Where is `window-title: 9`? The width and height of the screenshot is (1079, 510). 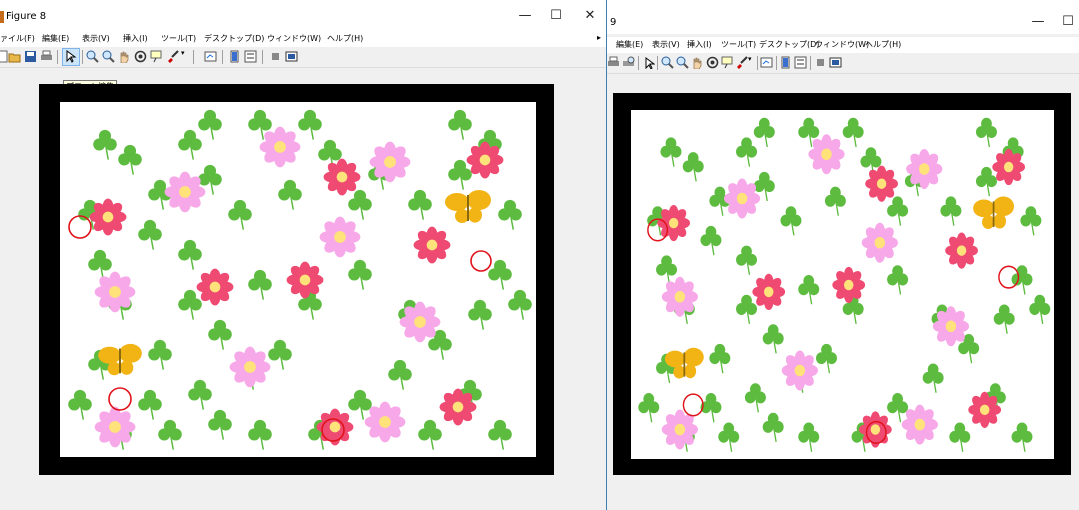
window-title: 9 is located at coordinates (613, 22).